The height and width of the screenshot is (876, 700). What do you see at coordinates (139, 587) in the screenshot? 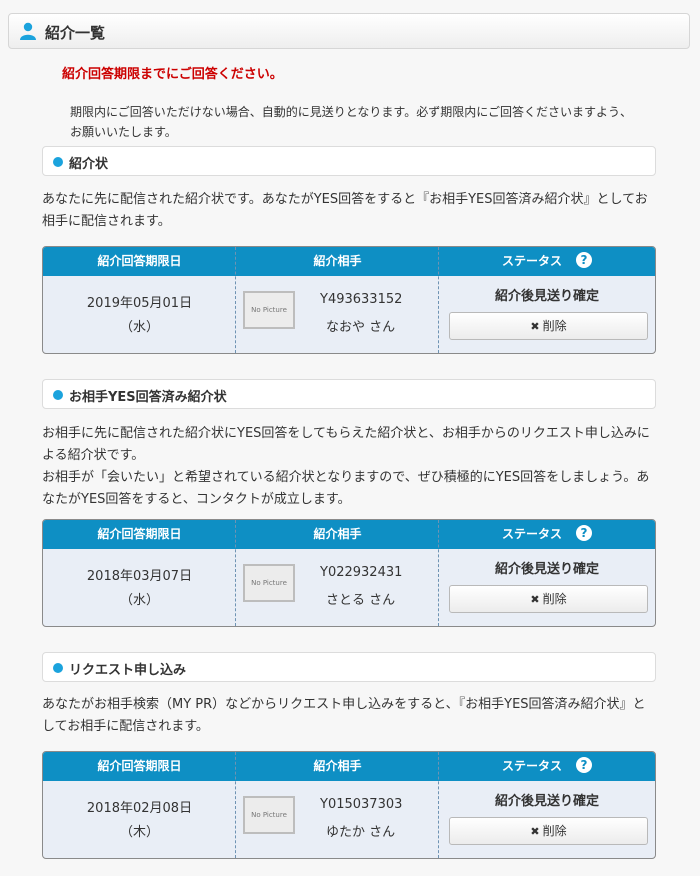
I see `deadline-cell: 2018年03月07日 （水）` at bounding box center [139, 587].